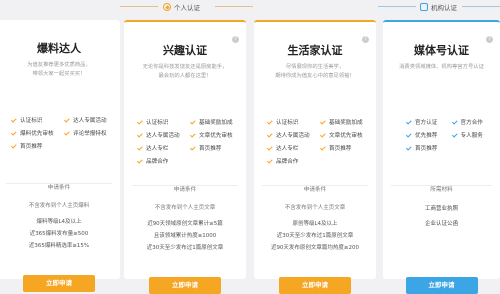 The height and width of the screenshot is (294, 500). I want to click on req-item: 爆料等级L4及以上, so click(59, 222).